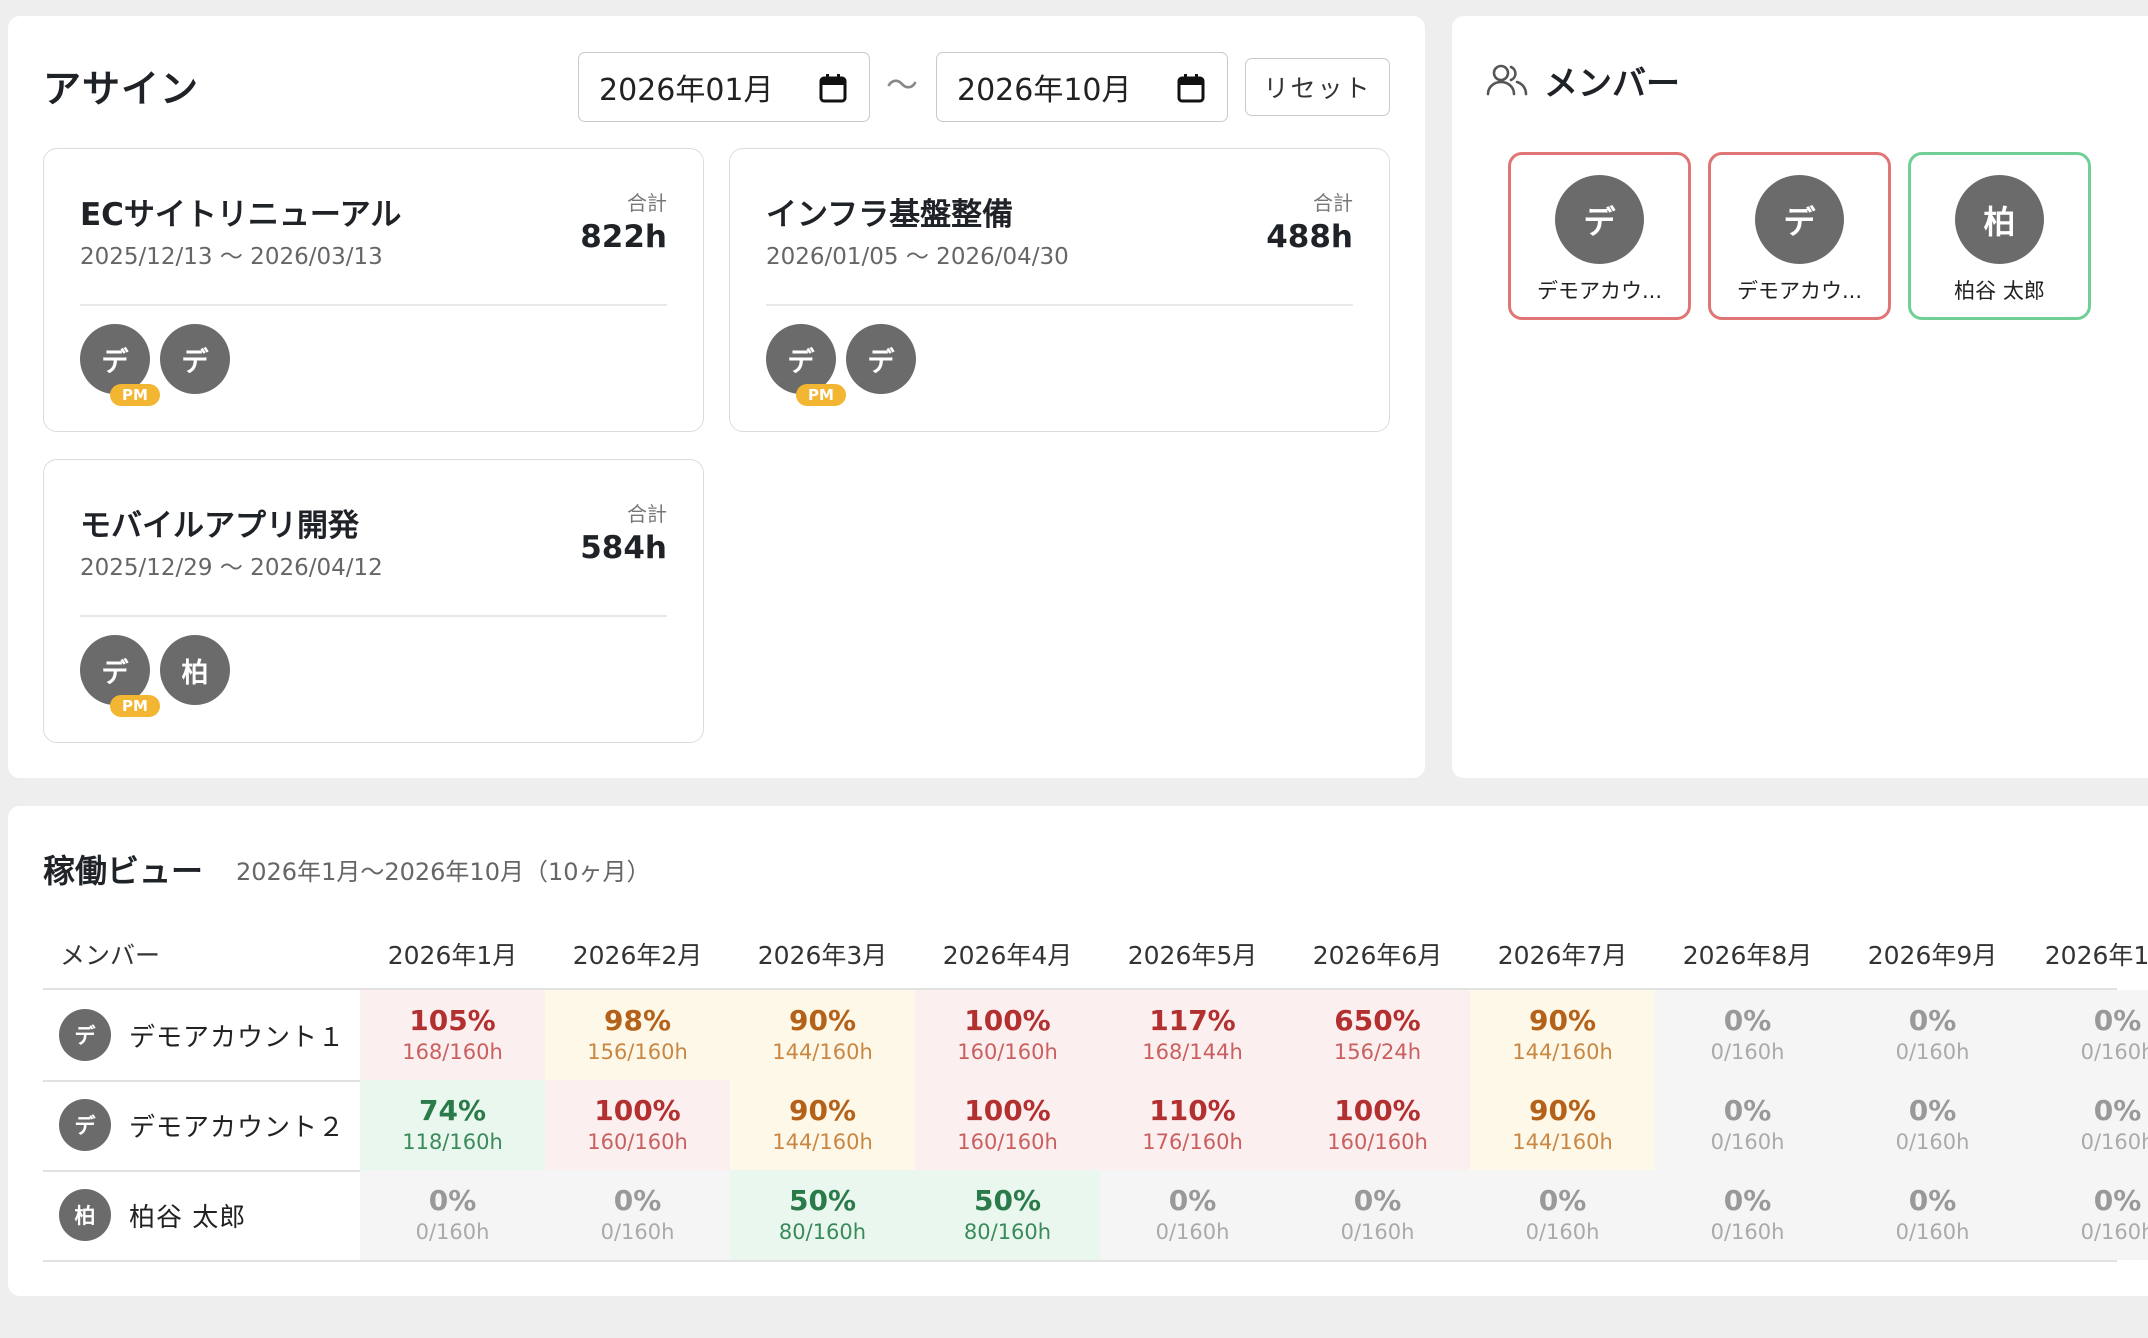  I want to click on month-header: 2026年1月, so click(452, 955).